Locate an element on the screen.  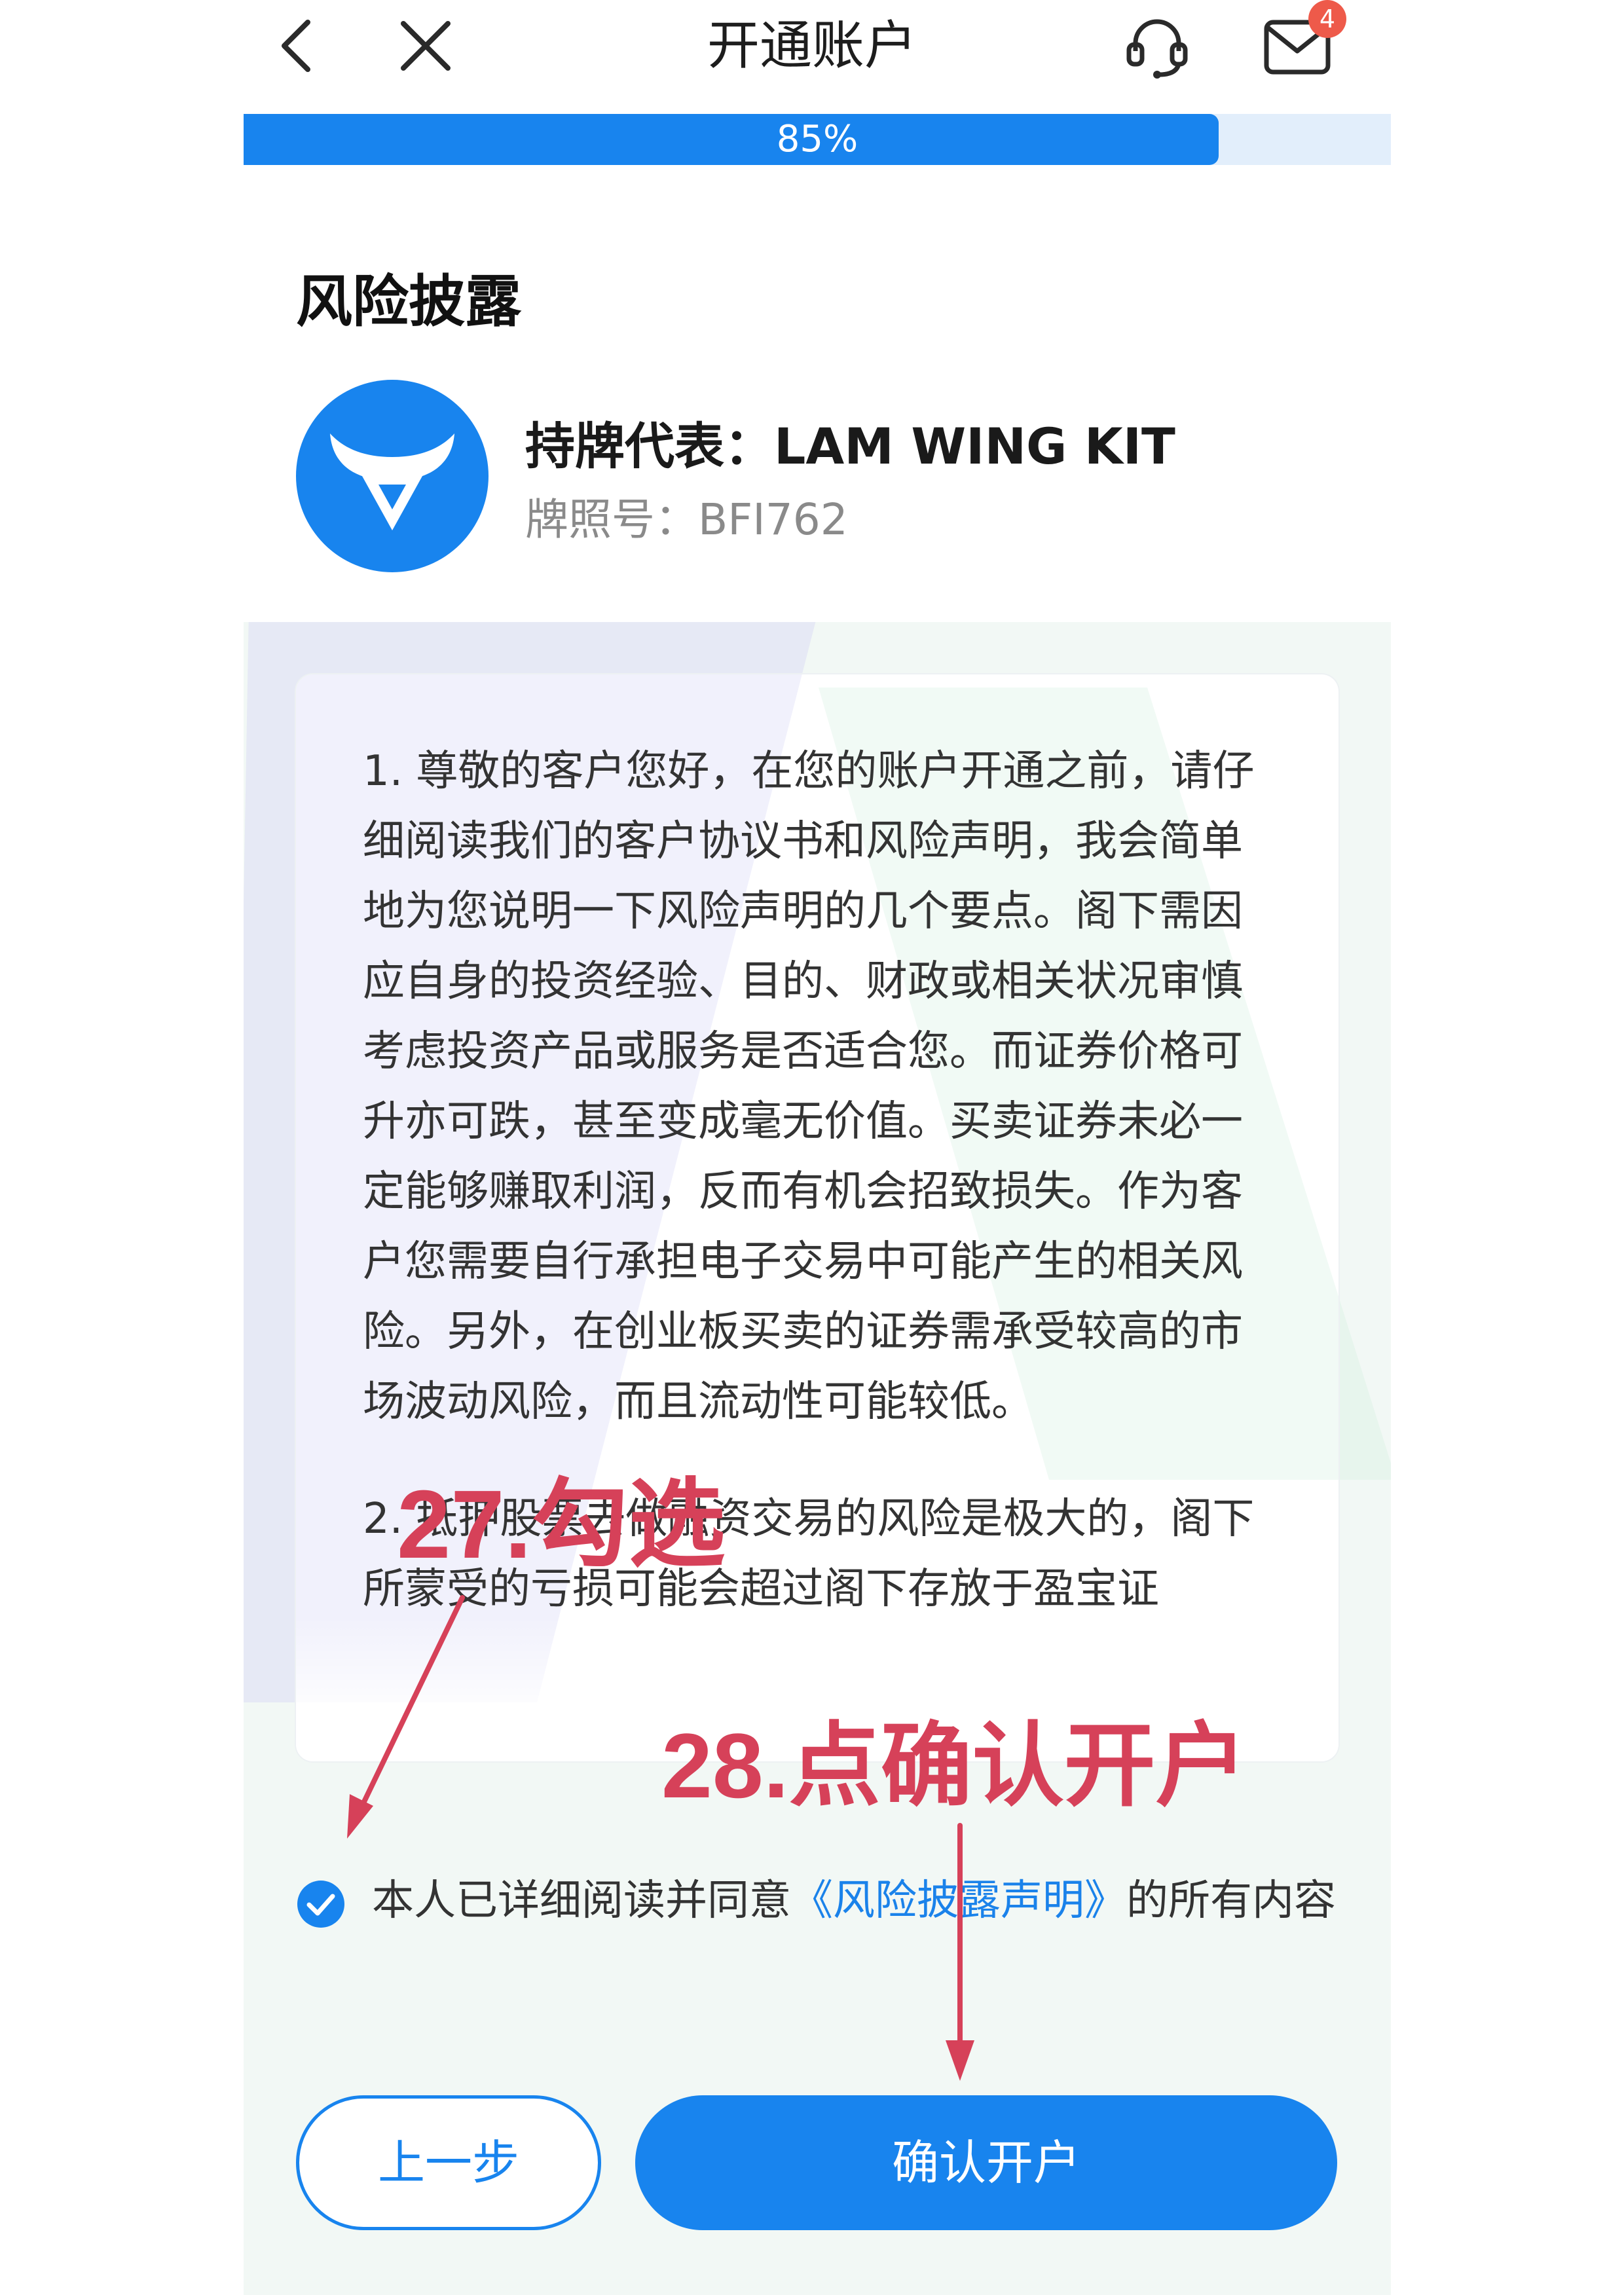
arrow-to-checkbox is located at coordinates (412, 1702).